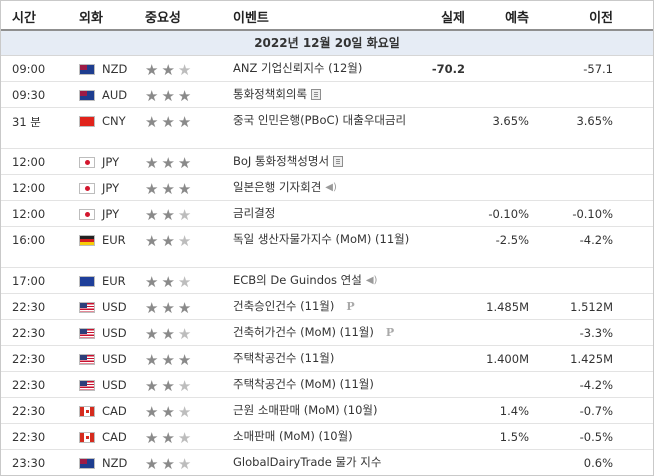 The image size is (654, 476). Describe the element at coordinates (510, 121) in the screenshot. I see `forecast-value: 3.65%` at that location.